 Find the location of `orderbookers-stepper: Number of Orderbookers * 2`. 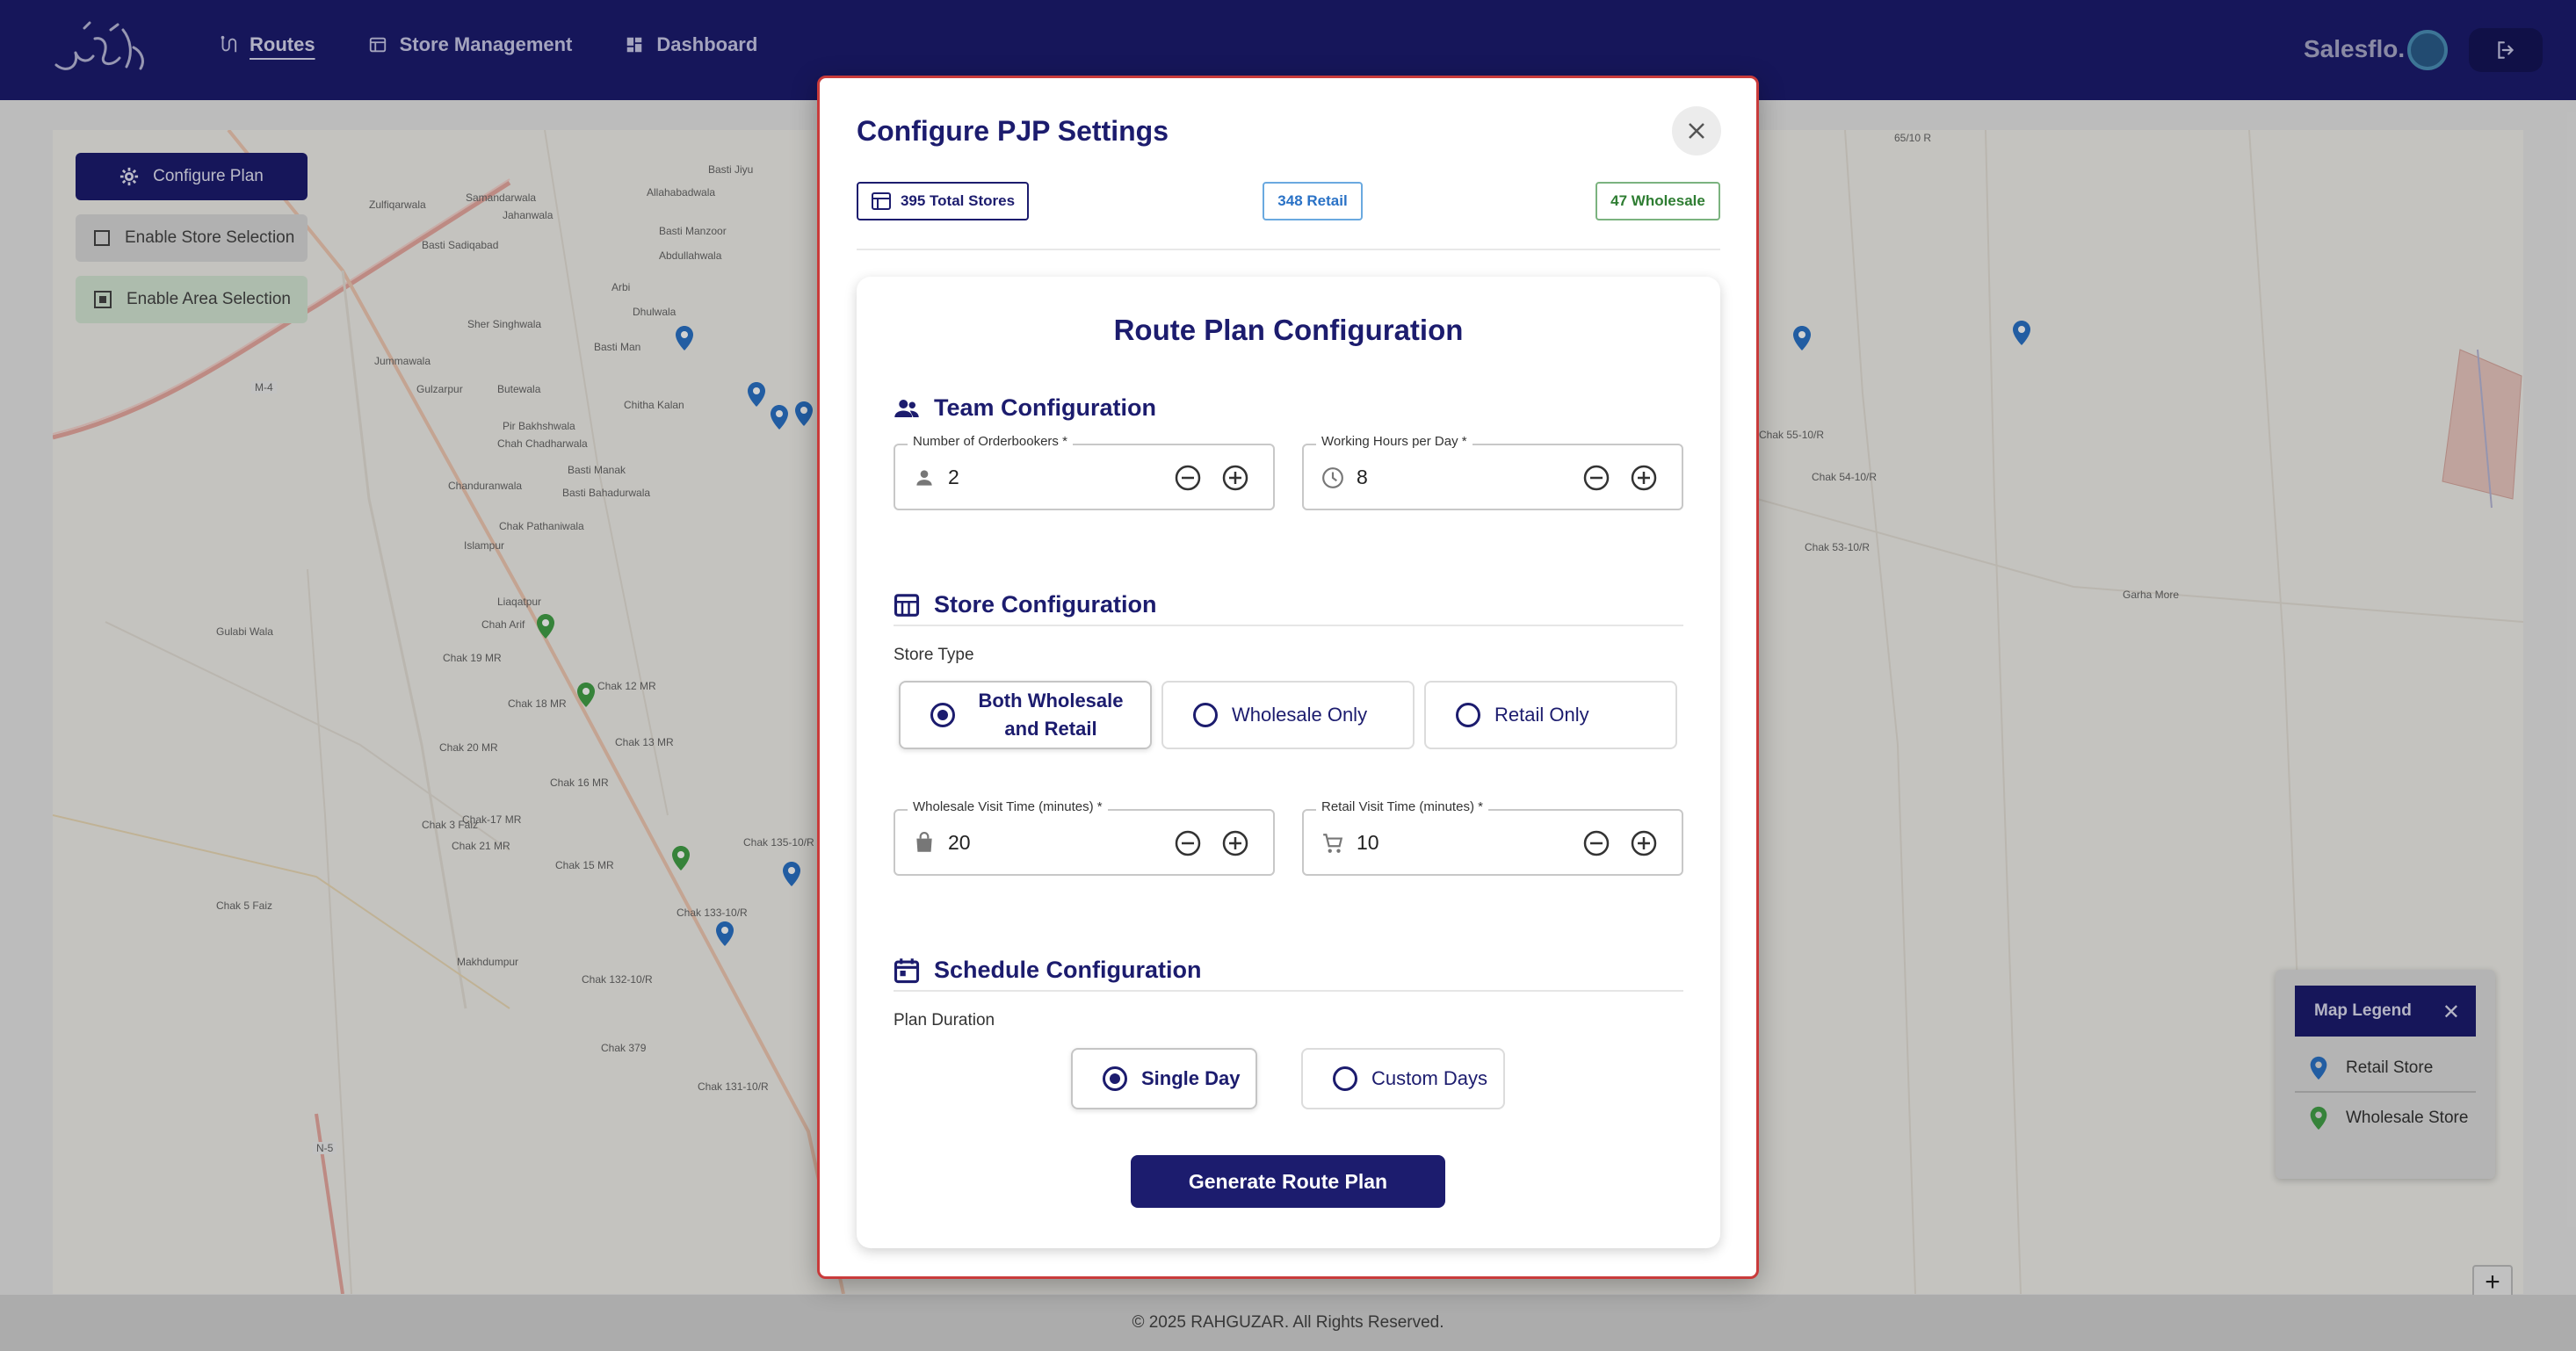

orderbookers-stepper: Number of Orderbookers * 2 is located at coordinates (1084, 472).